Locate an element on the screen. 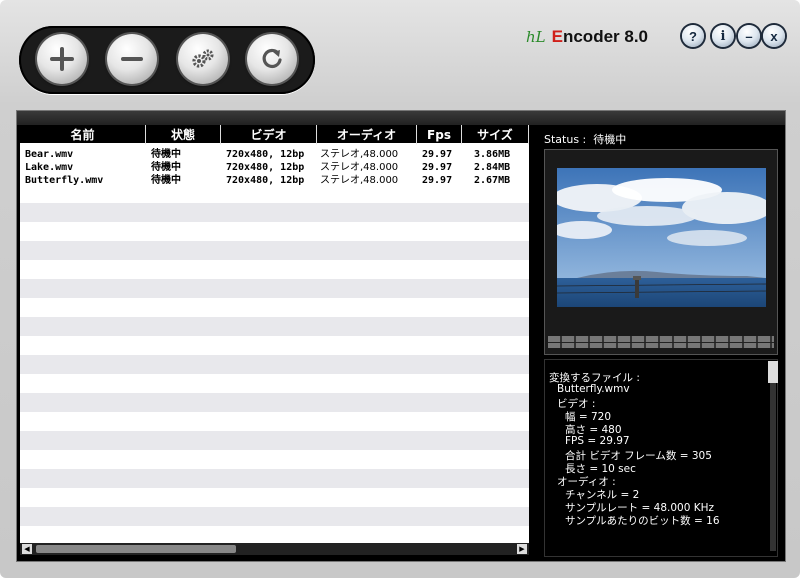 The height and width of the screenshot is (578, 800). gears-icon is located at coordinates (203, 58).